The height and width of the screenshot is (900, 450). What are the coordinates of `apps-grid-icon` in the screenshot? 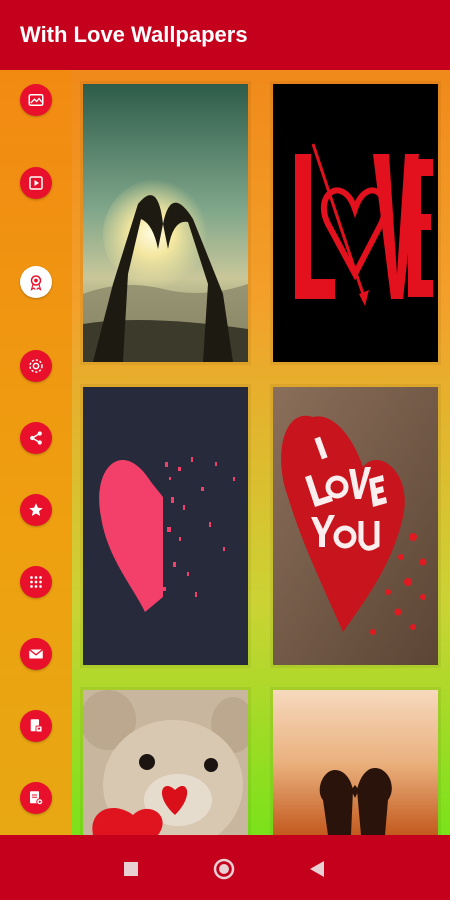 It's located at (36, 582).